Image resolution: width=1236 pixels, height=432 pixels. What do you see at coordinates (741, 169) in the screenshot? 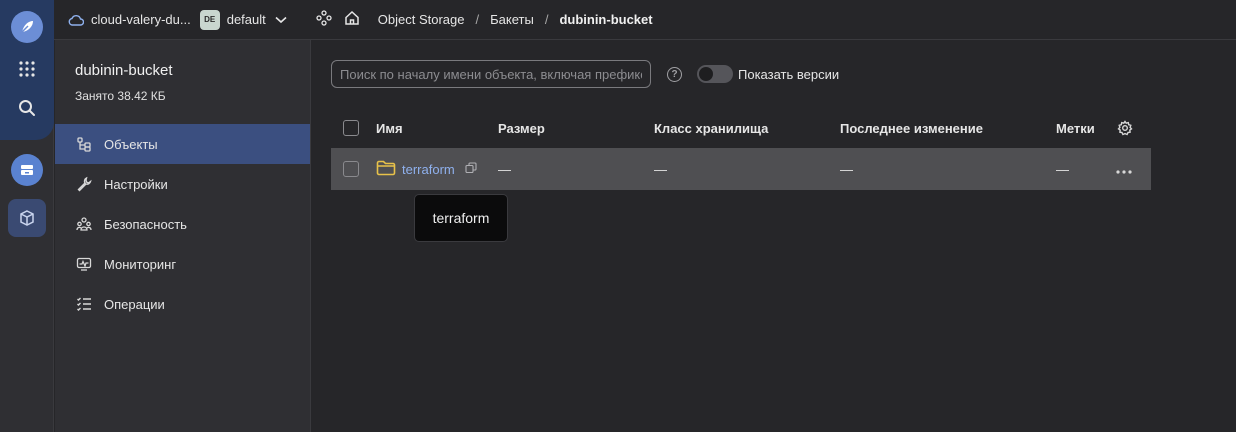
I see `table-row: terraform — — — —` at bounding box center [741, 169].